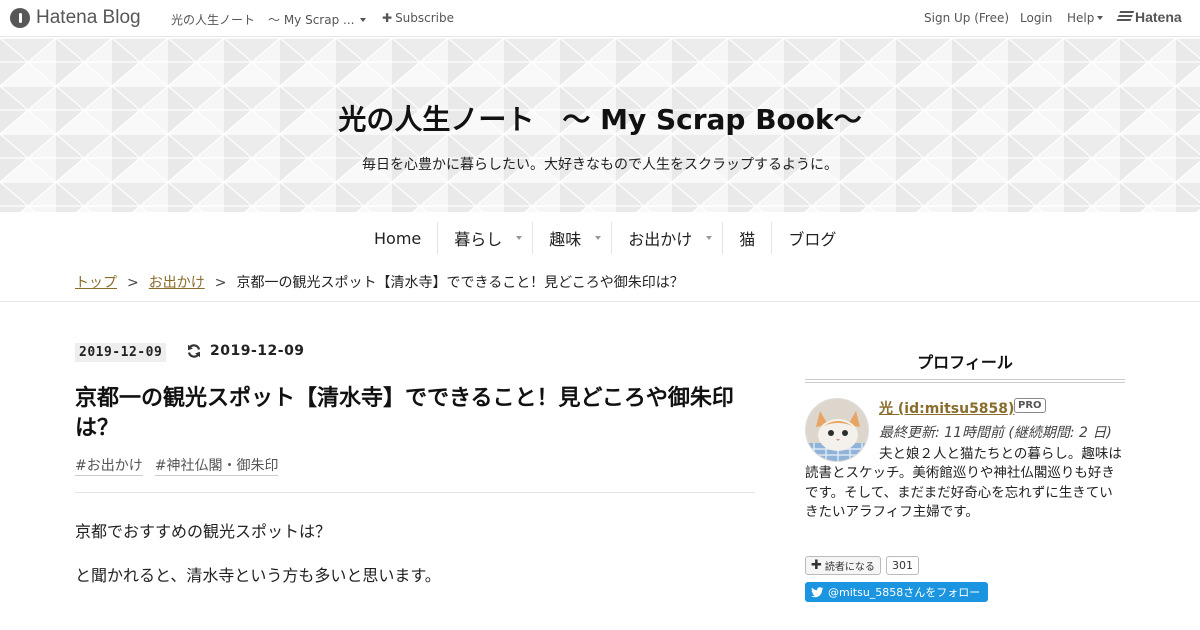 This screenshot has width=1200, height=630. I want to click on nav-item-kurashi: 暮らし, so click(486, 238).